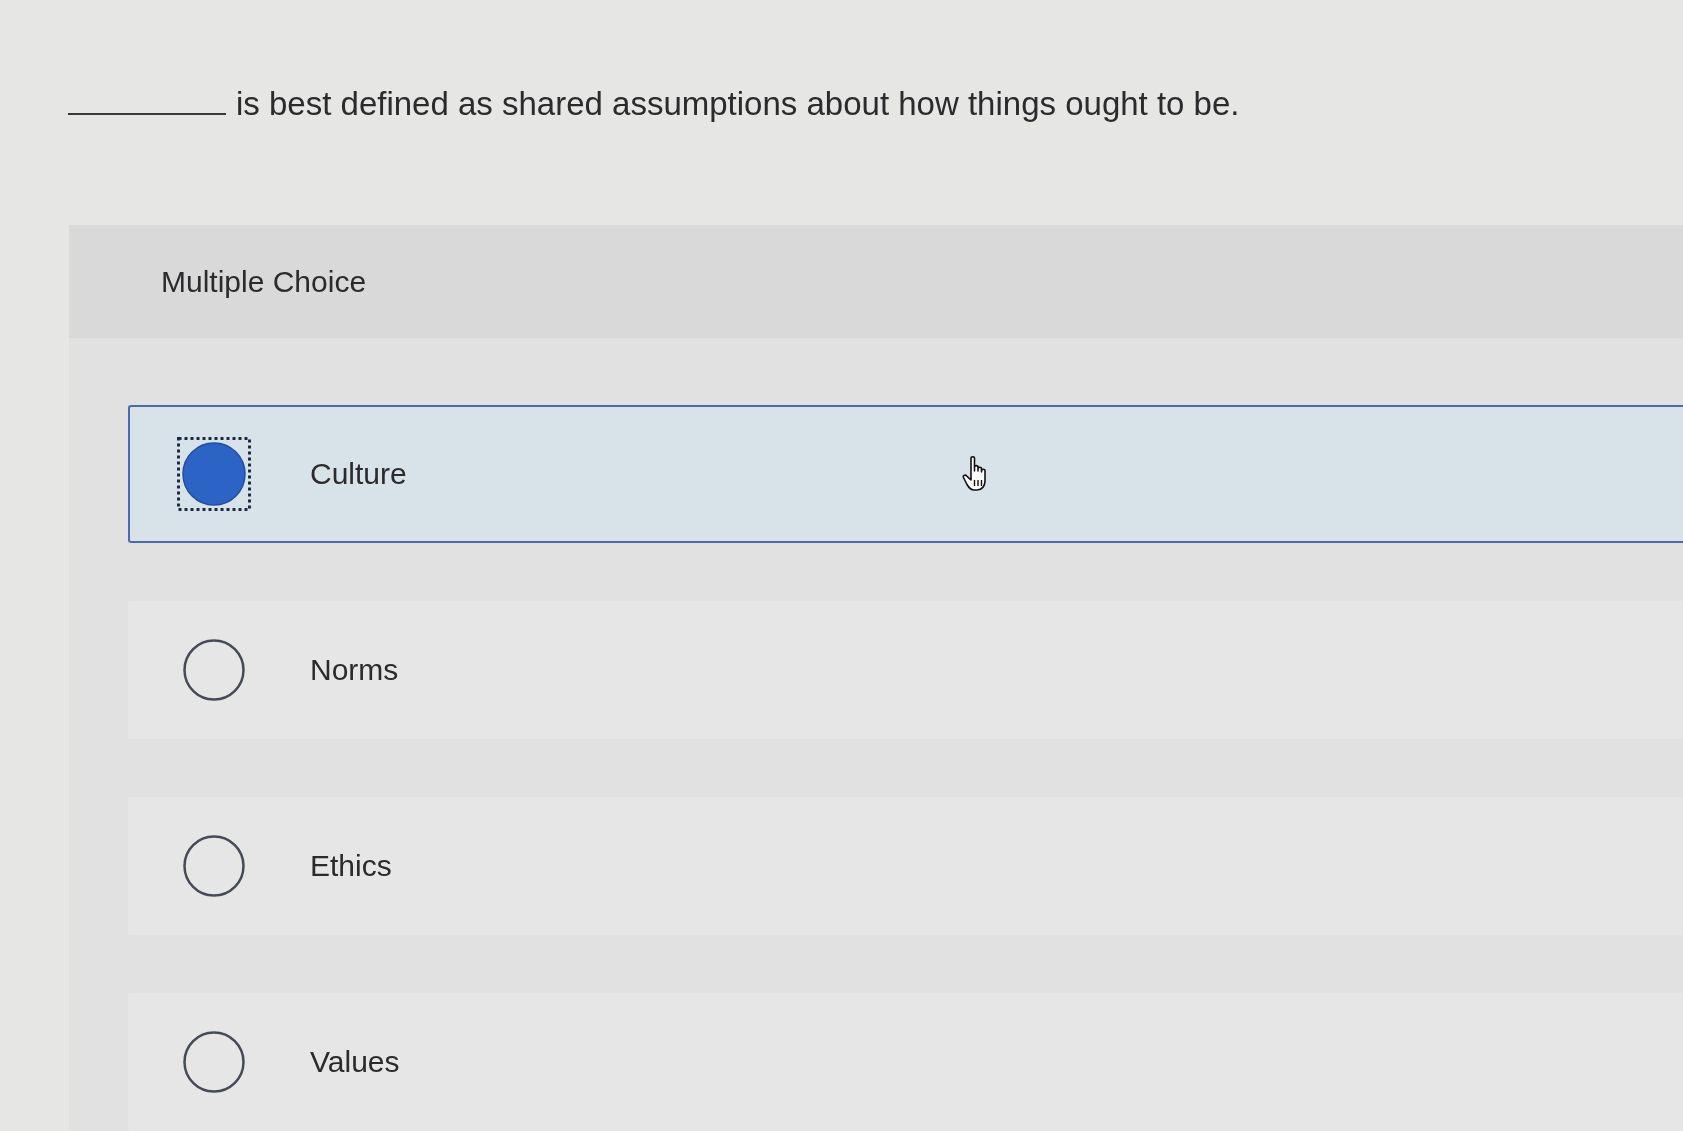  I want to click on section-heading: Multiple Choice, so click(264, 281).